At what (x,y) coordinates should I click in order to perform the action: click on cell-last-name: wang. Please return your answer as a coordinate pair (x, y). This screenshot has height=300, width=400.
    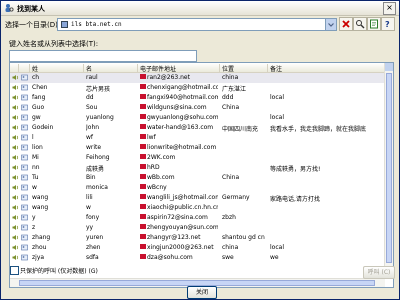
    Looking at the image, I should click on (40, 197).